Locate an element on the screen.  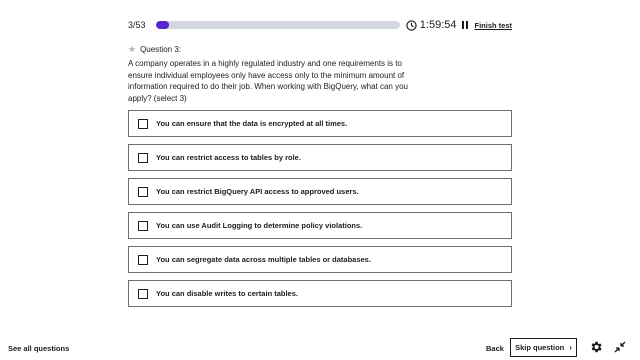
finish-test-button: Finish test is located at coordinates (493, 25).